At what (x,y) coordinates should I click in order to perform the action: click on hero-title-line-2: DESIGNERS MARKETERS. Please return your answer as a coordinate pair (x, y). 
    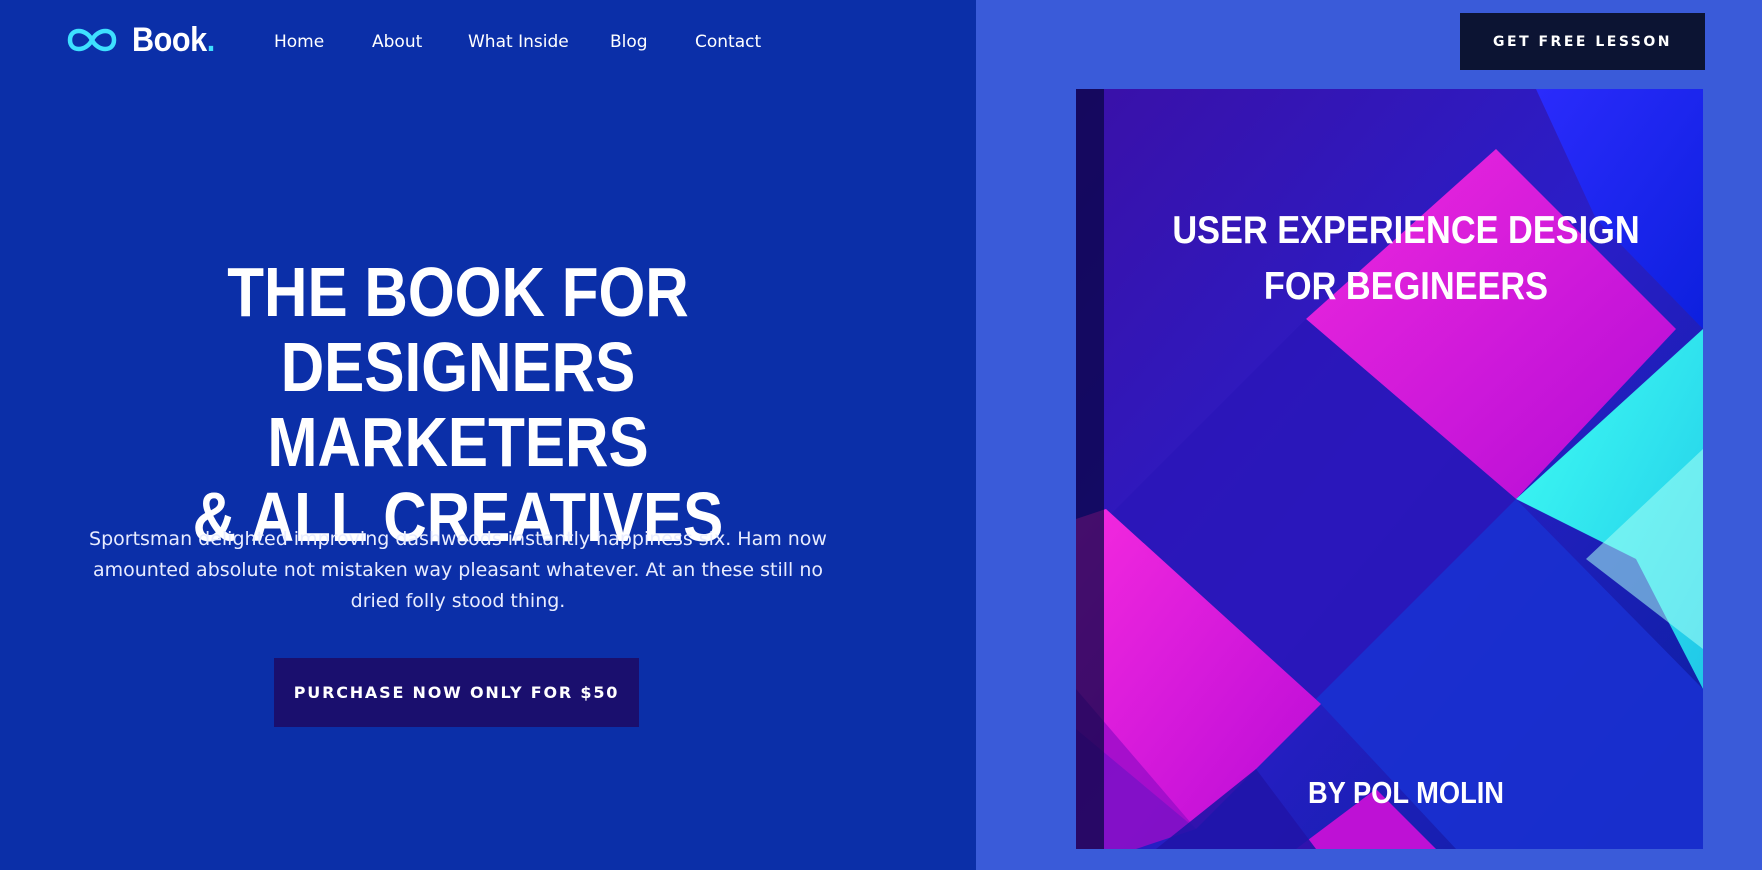
    Looking at the image, I should click on (458, 404).